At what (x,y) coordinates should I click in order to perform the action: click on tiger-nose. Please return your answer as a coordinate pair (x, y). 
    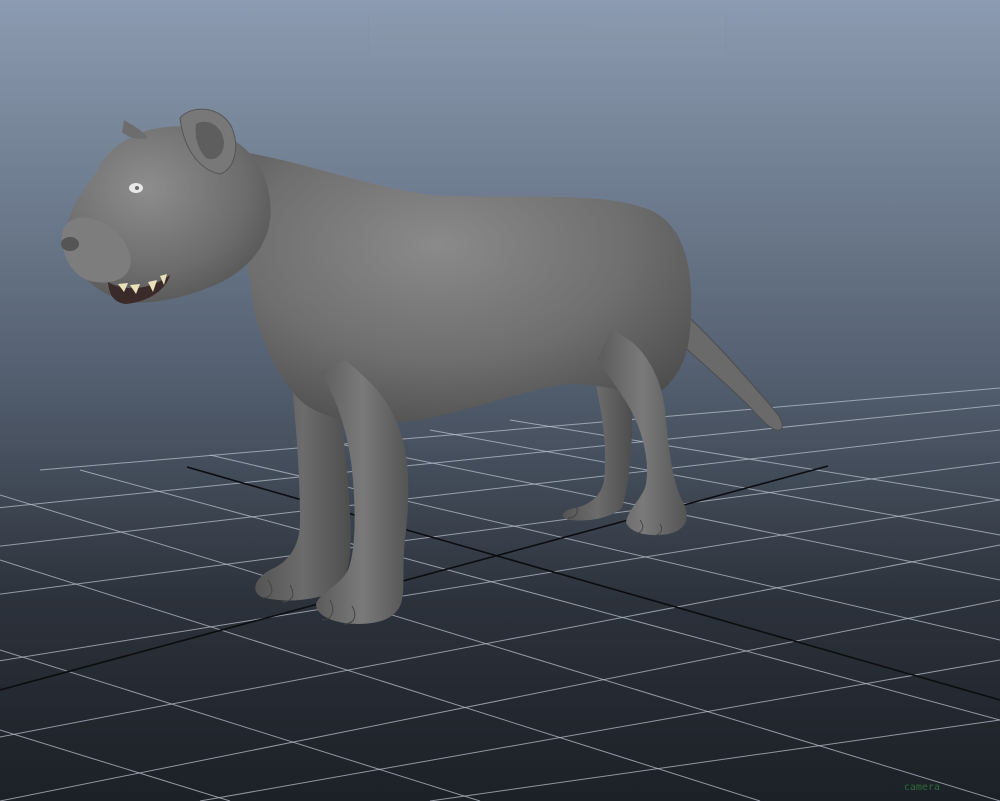
    Looking at the image, I should click on (70, 244).